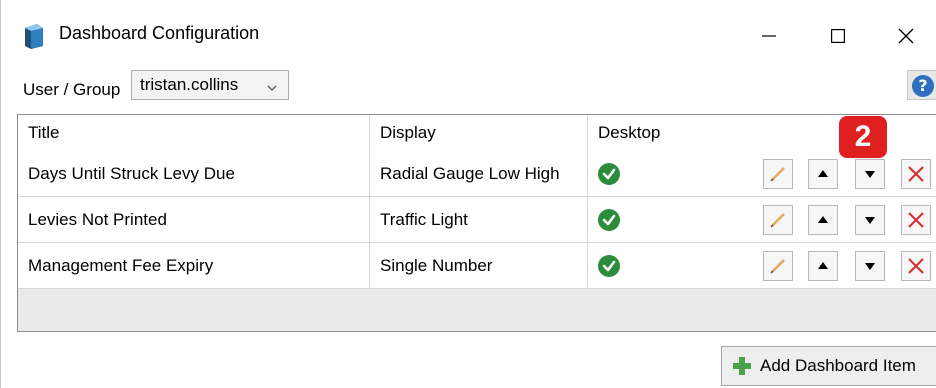 This screenshot has width=936, height=388. What do you see at coordinates (838, 365) in the screenshot?
I see `add-dashboard-item-label: Add Dashboard Item` at bounding box center [838, 365].